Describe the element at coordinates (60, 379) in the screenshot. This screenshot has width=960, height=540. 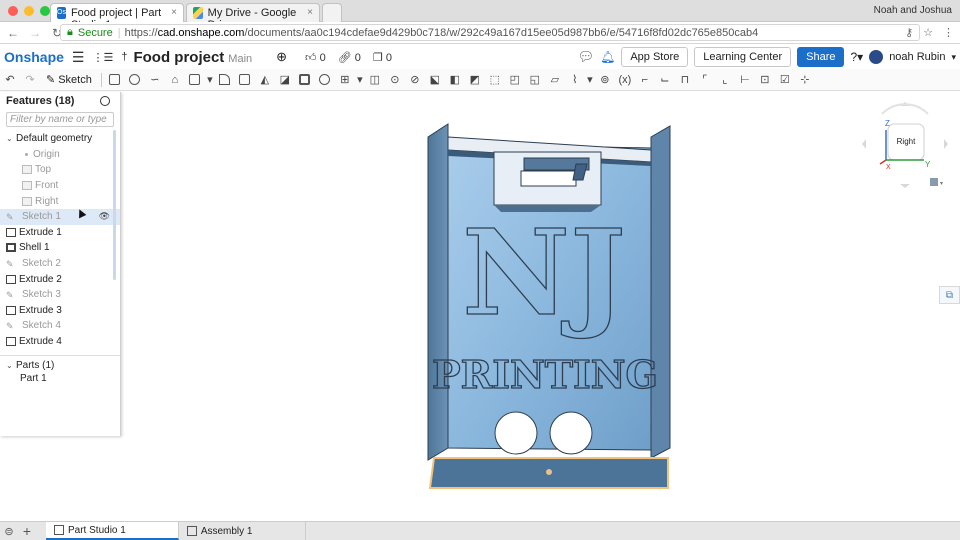
I see `part-item-1: Part 1` at that location.